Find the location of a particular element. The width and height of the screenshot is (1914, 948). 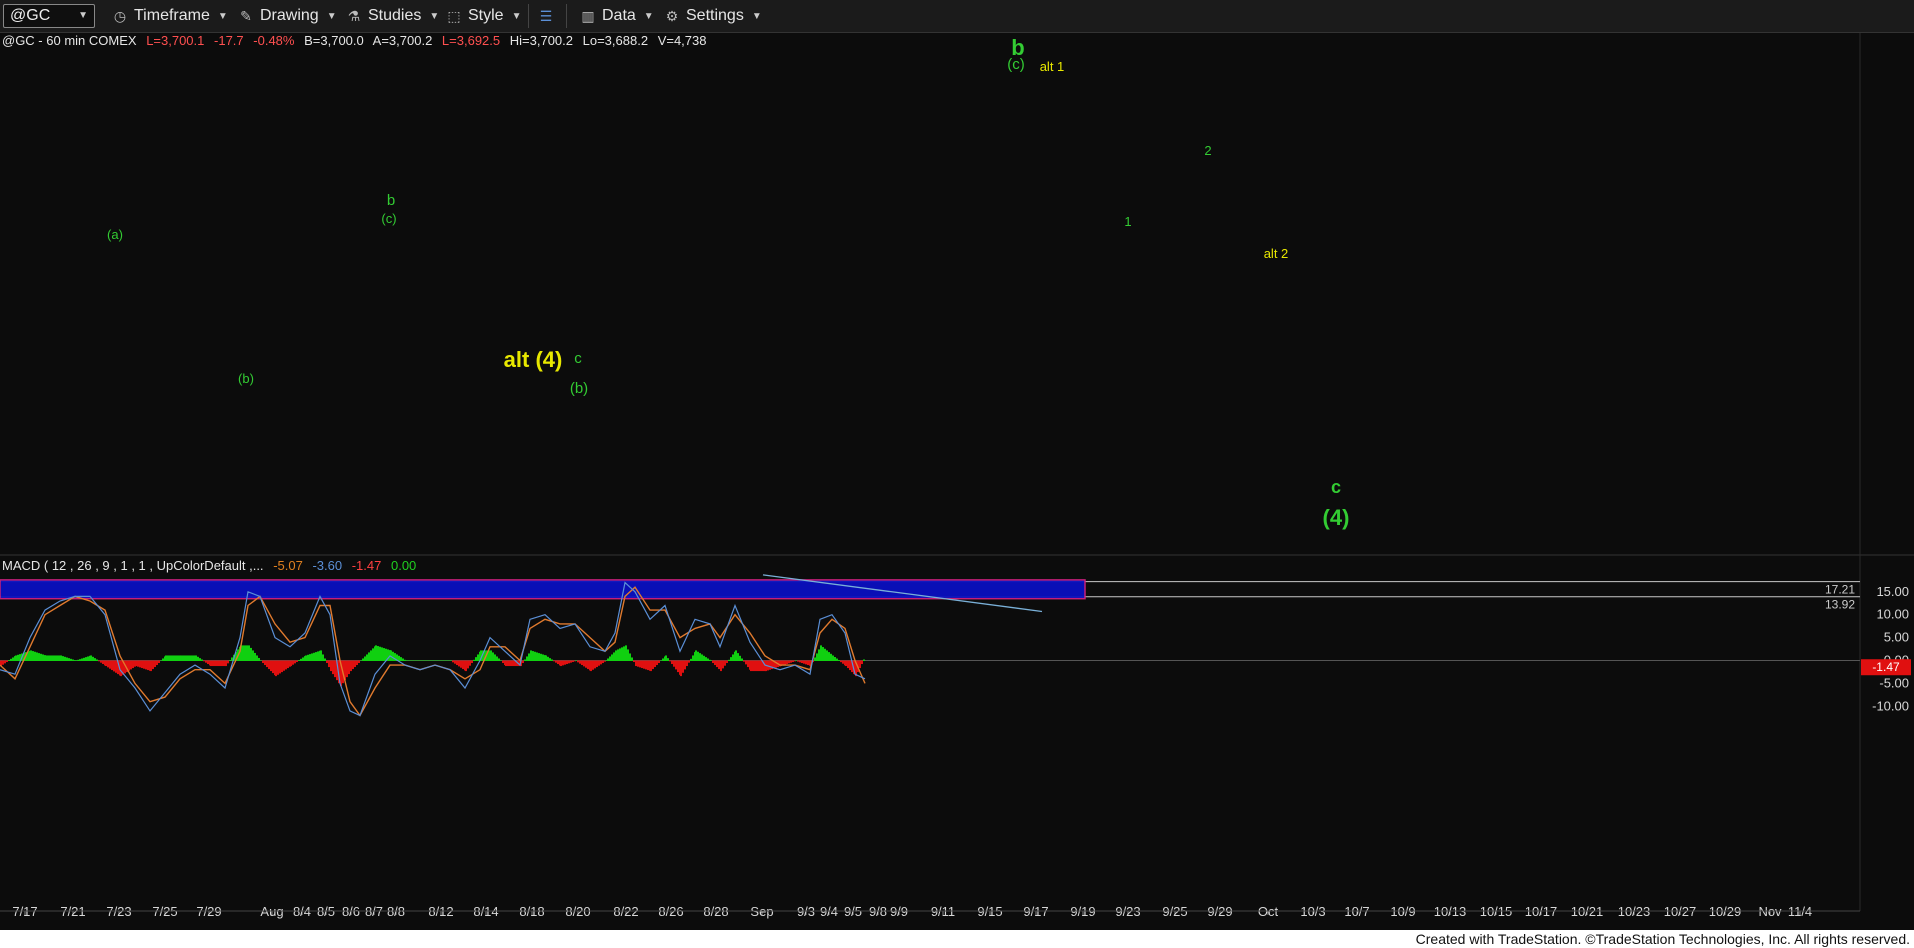

macd-tick-label: 5.00 is located at coordinates (1896, 637).